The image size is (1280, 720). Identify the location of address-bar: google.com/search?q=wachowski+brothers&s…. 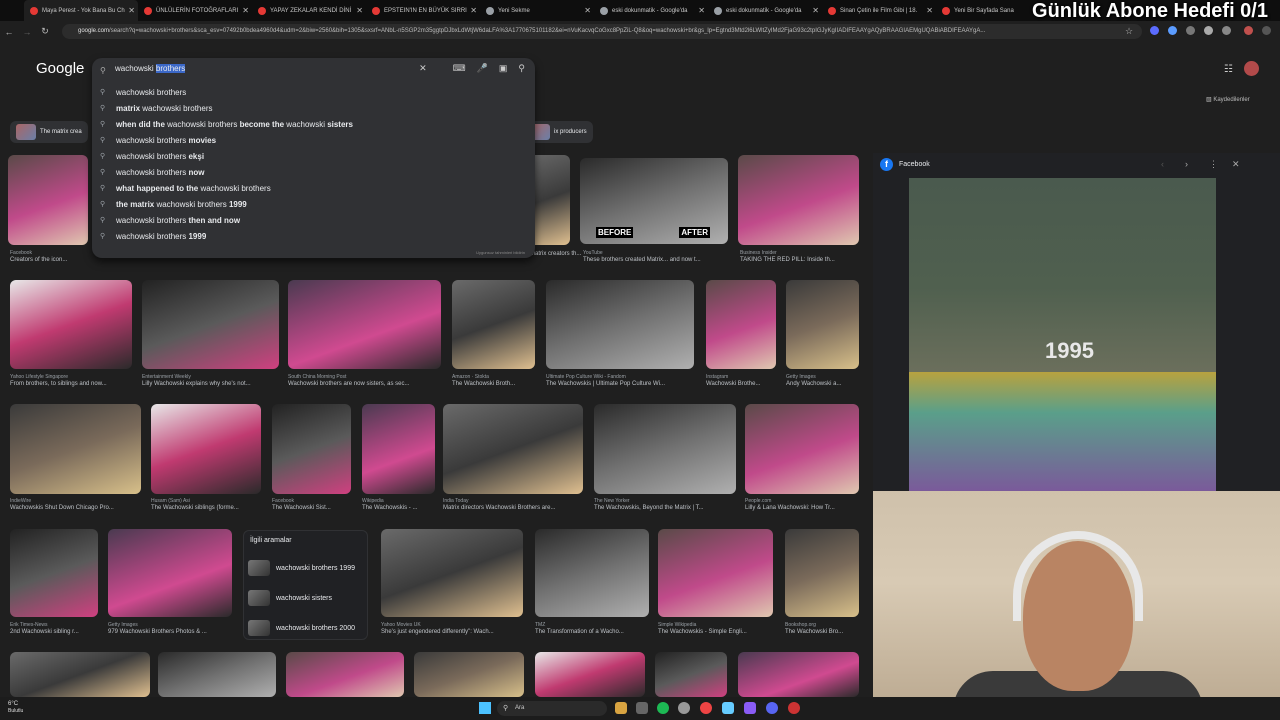
(602, 31).